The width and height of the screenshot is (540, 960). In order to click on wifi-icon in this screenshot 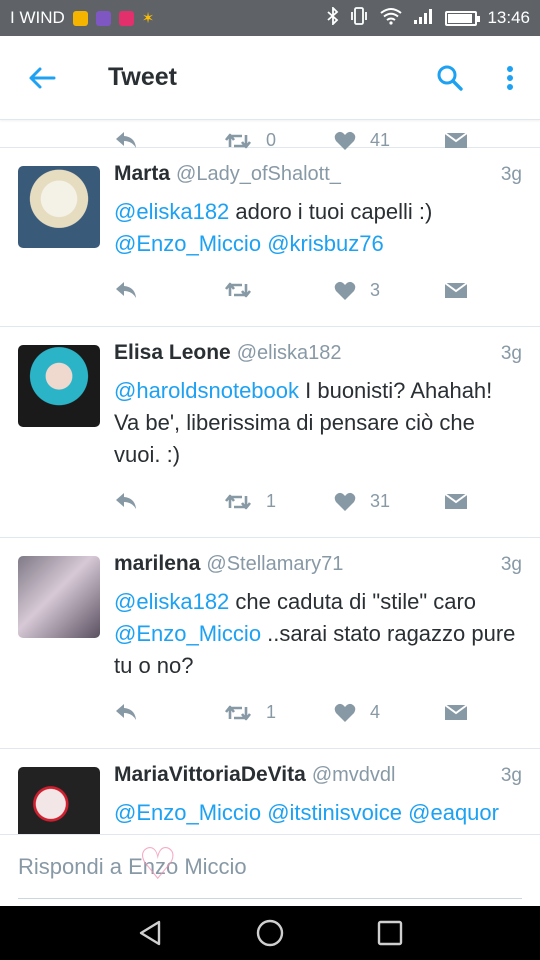, I will do `click(391, 18)`.